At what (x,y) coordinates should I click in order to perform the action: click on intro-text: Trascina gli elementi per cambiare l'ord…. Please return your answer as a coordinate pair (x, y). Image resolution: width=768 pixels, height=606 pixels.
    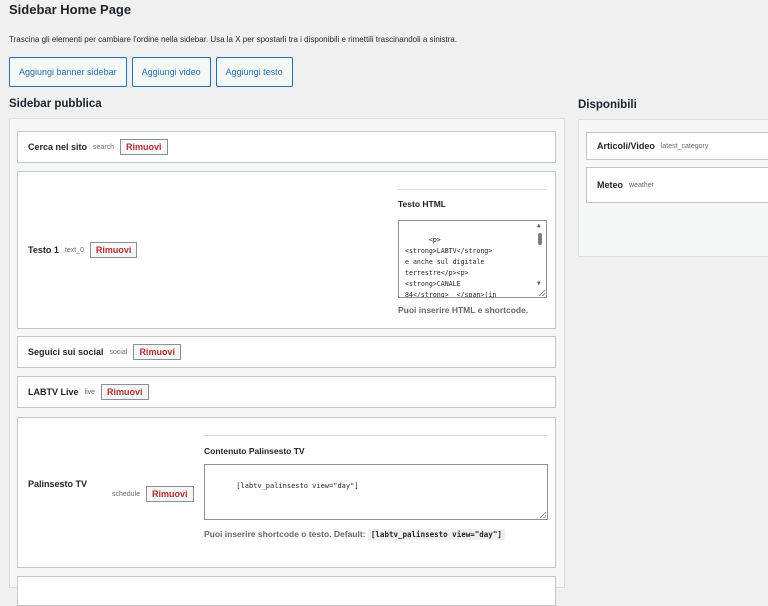
    Looking at the image, I should click on (233, 39).